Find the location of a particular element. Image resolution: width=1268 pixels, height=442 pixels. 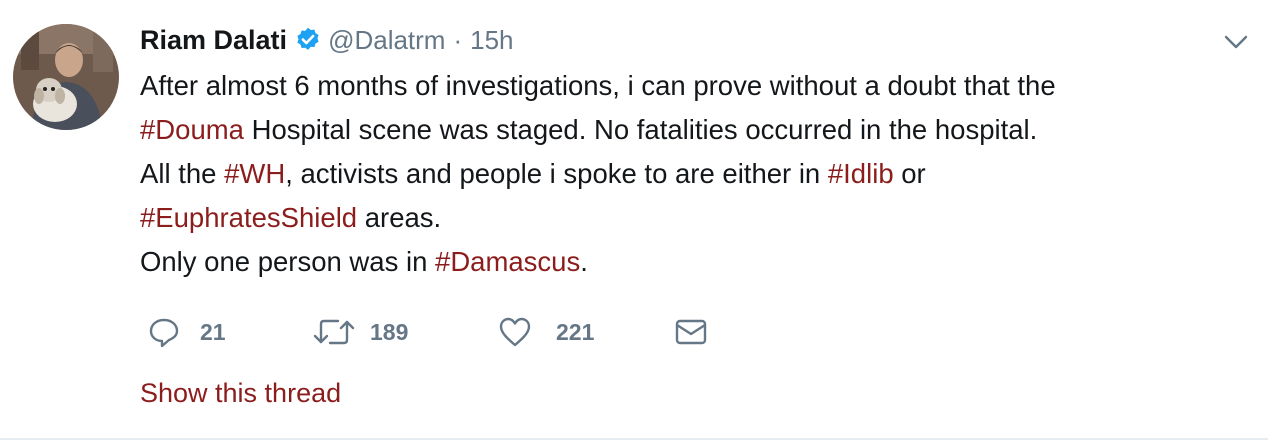

hashtag-link: #Damascus is located at coordinates (507, 261).